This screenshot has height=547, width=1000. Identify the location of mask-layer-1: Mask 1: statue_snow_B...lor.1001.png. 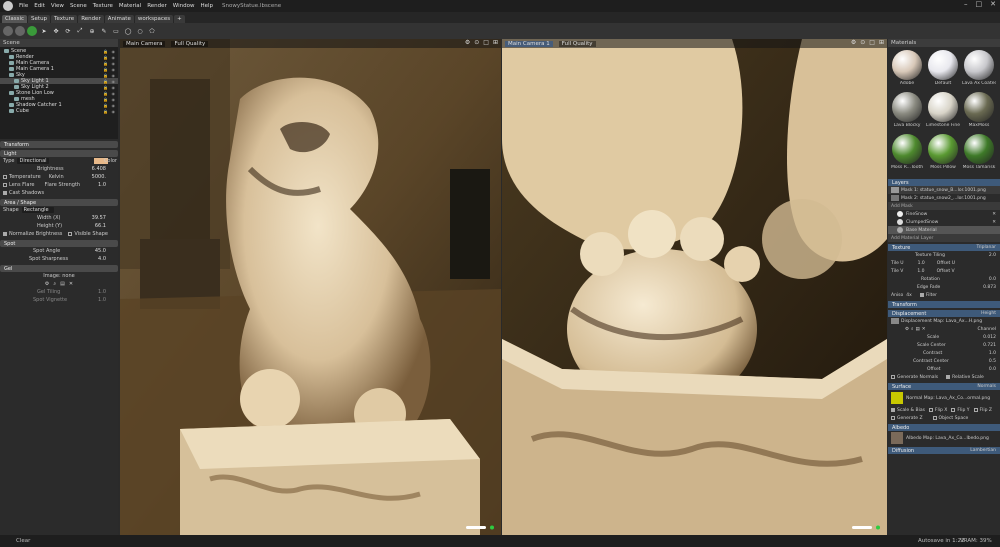
(944, 190).